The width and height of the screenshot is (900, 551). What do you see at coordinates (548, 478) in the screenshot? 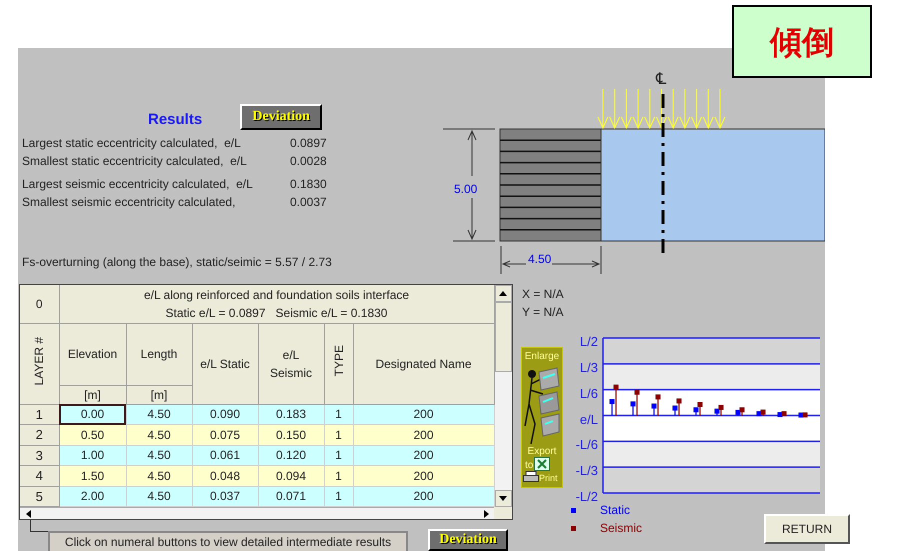
I see `print-label: Print` at bounding box center [548, 478].